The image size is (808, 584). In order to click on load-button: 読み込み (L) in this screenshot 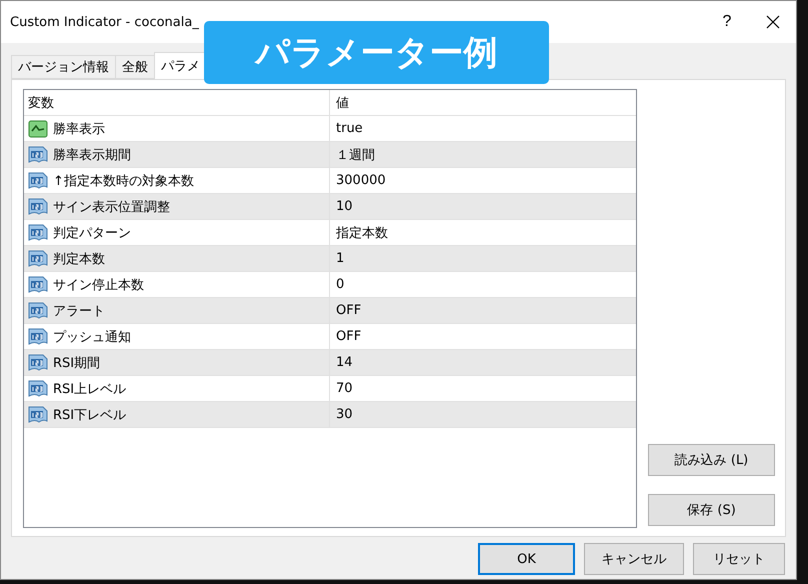, I will do `click(711, 460)`.